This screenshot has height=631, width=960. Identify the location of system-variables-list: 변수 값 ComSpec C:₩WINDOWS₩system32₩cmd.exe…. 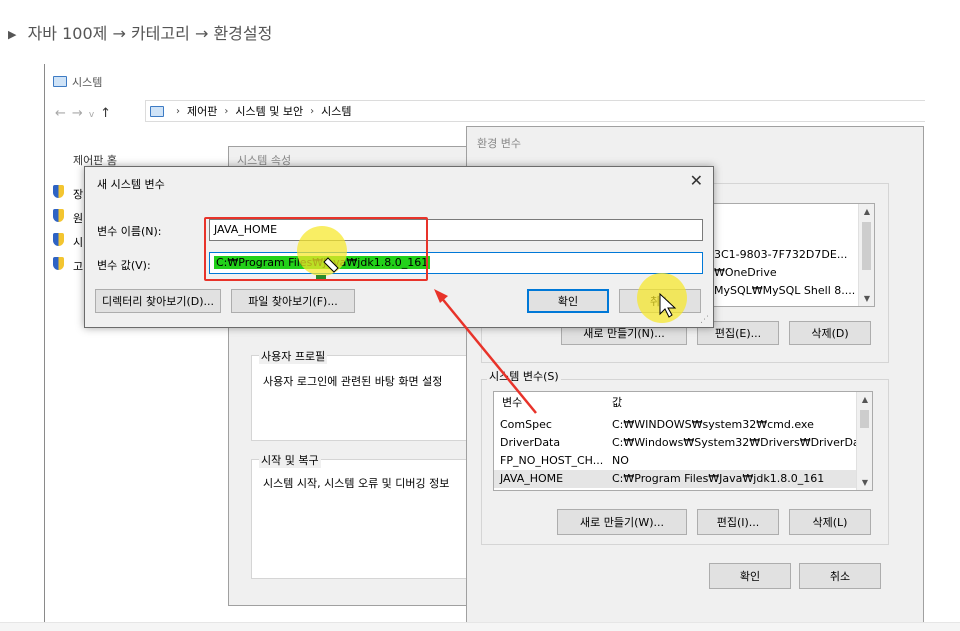
(683, 441).